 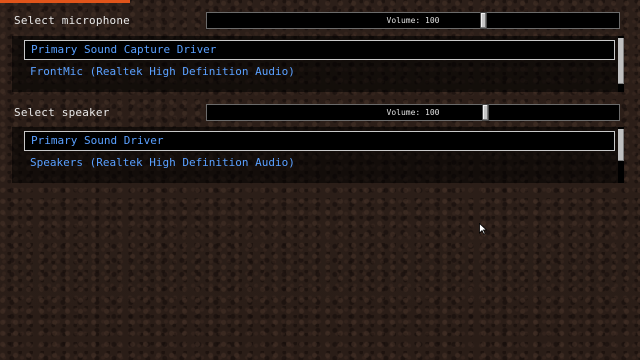 I want to click on microphone-list-scrollbar, so click(x=621, y=64).